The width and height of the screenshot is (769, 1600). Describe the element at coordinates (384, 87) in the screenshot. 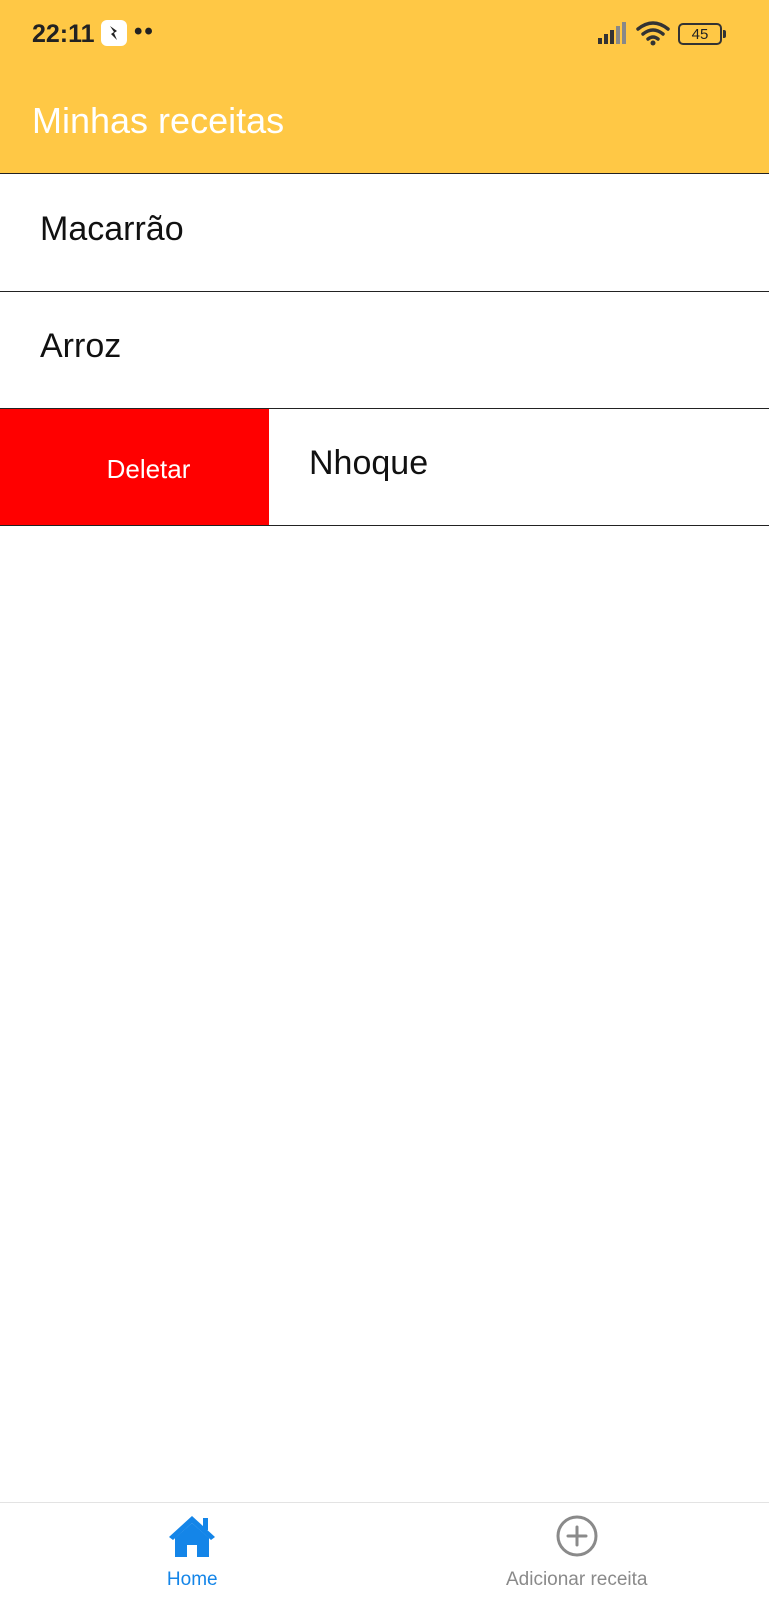

I see `header: 22:11 •• 45 Minhas receitas` at that location.